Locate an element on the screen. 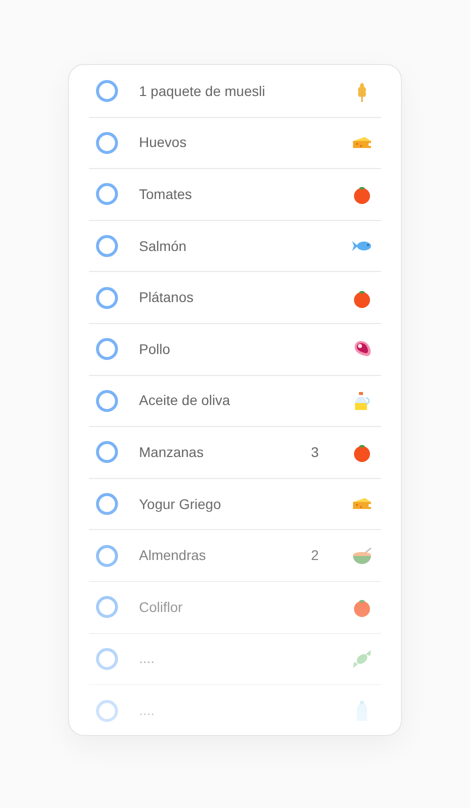 The height and width of the screenshot is (808, 470). bowl-icon is located at coordinates (362, 555).